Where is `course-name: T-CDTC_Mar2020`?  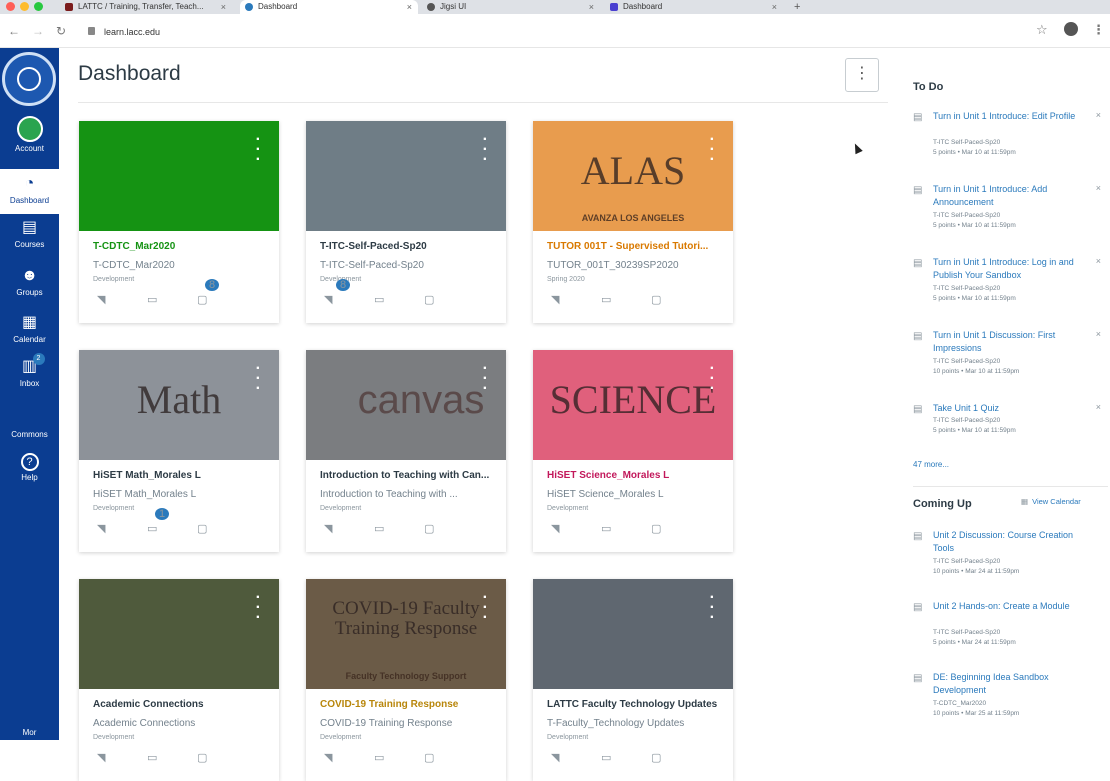 course-name: T-CDTC_Mar2020 is located at coordinates (180, 246).